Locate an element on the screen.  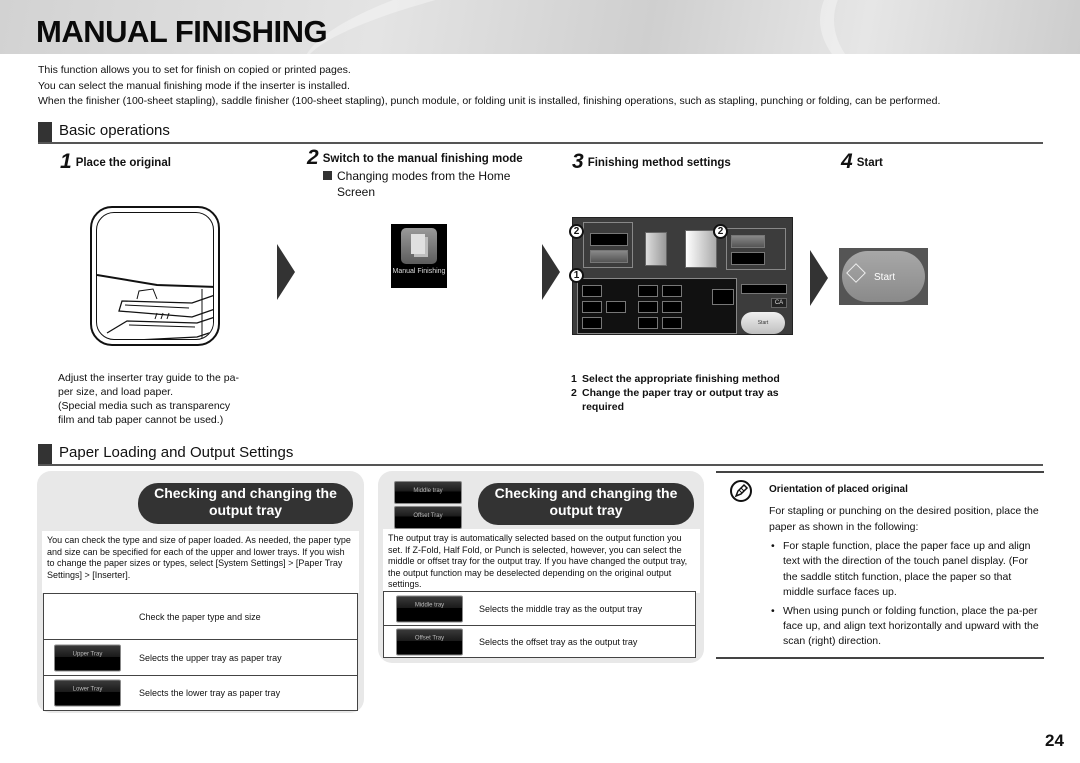
saddle-stitch-option is located at coordinates (616, 307).